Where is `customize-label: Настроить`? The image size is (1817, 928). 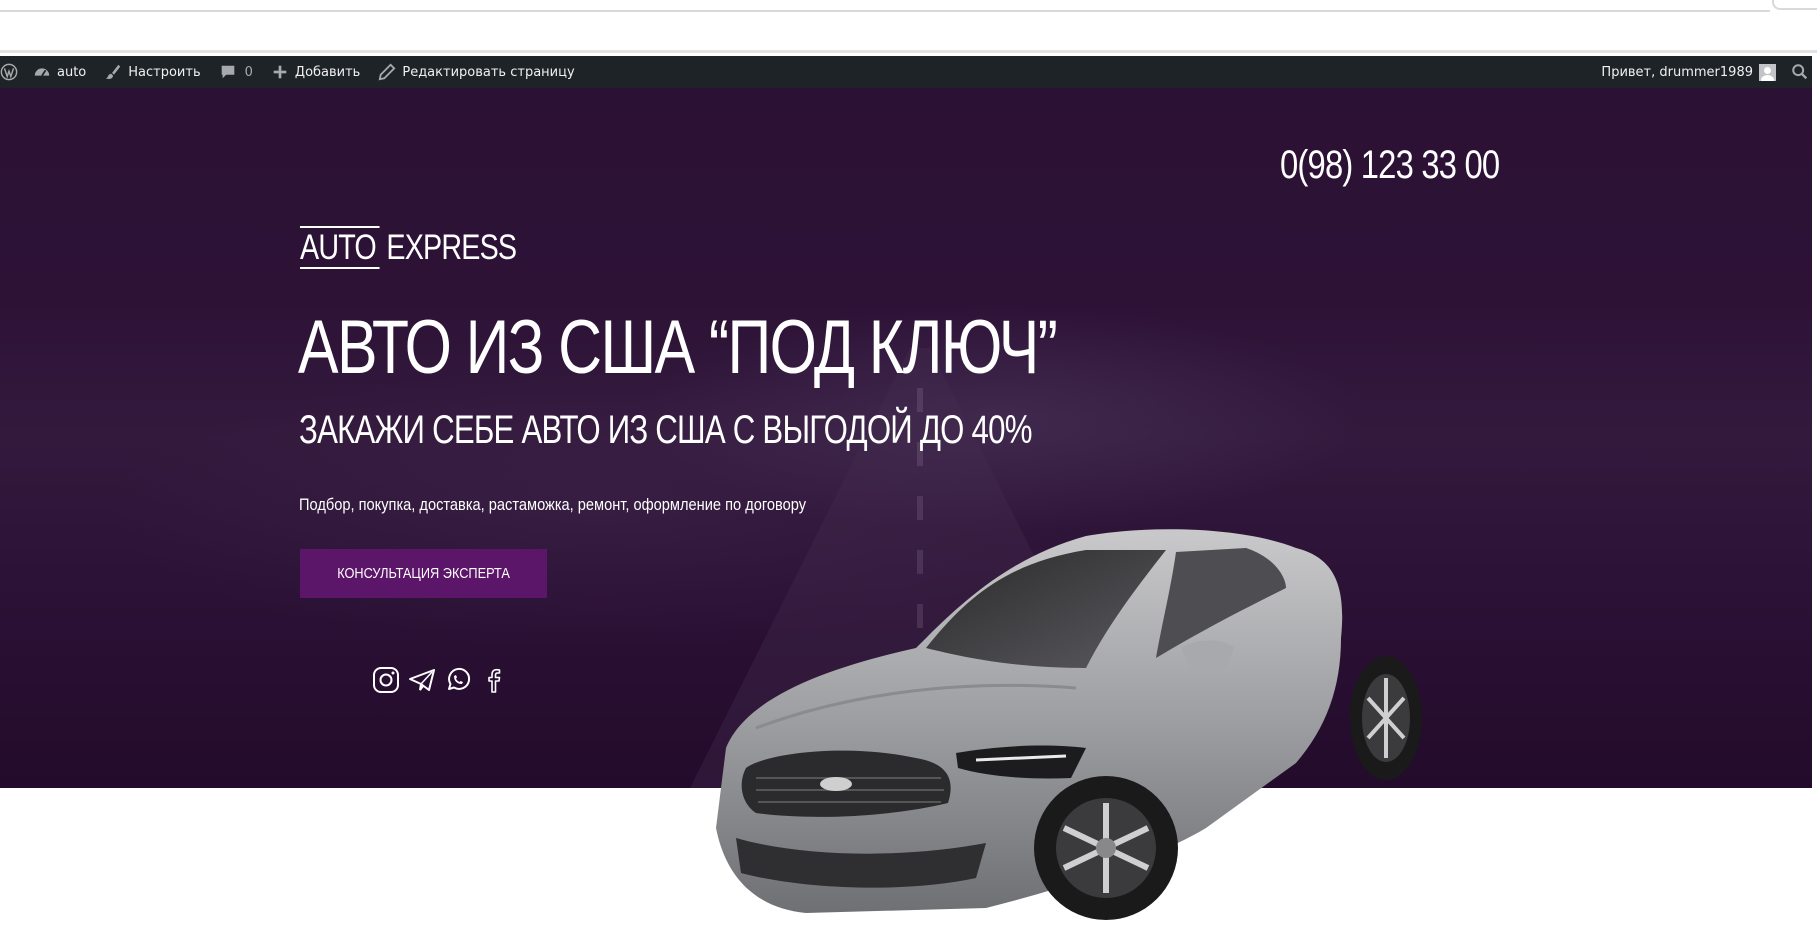
customize-label: Настроить is located at coordinates (164, 72).